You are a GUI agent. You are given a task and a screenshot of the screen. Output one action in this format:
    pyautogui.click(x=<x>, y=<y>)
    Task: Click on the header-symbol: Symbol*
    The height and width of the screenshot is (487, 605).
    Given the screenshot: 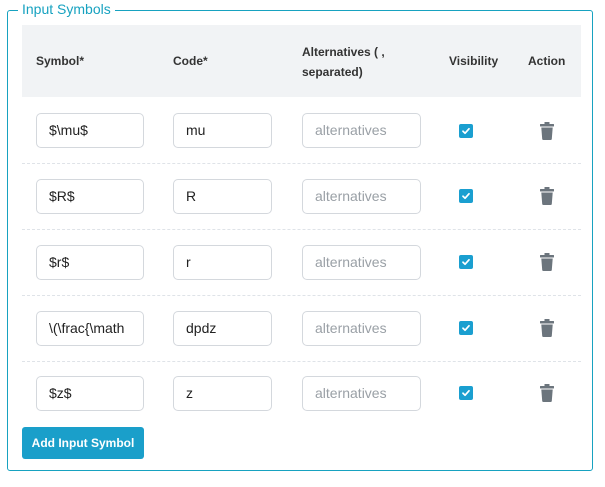 What is the action you would take?
    pyautogui.click(x=60, y=61)
    